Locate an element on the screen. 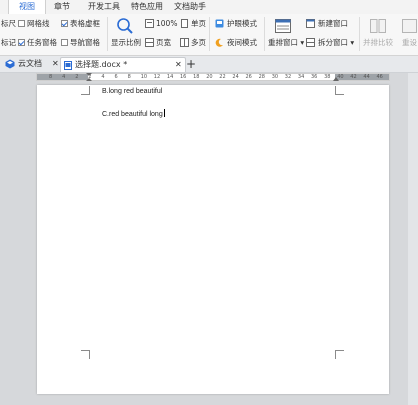  menu-bar: 视图 章节 开发工具 特色应用 文档助手 is located at coordinates (209, 7).